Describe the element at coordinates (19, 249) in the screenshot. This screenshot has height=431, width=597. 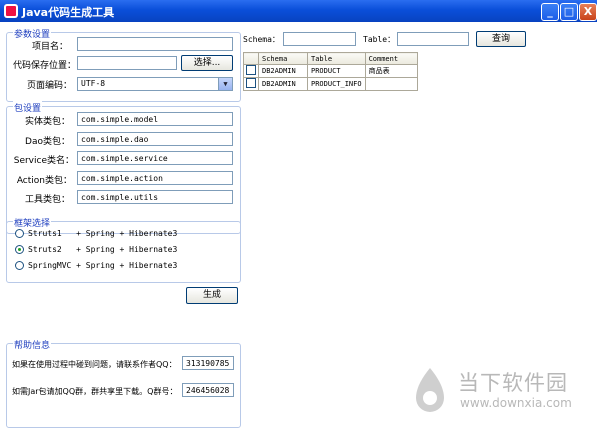
I see `struts2-radio` at that location.